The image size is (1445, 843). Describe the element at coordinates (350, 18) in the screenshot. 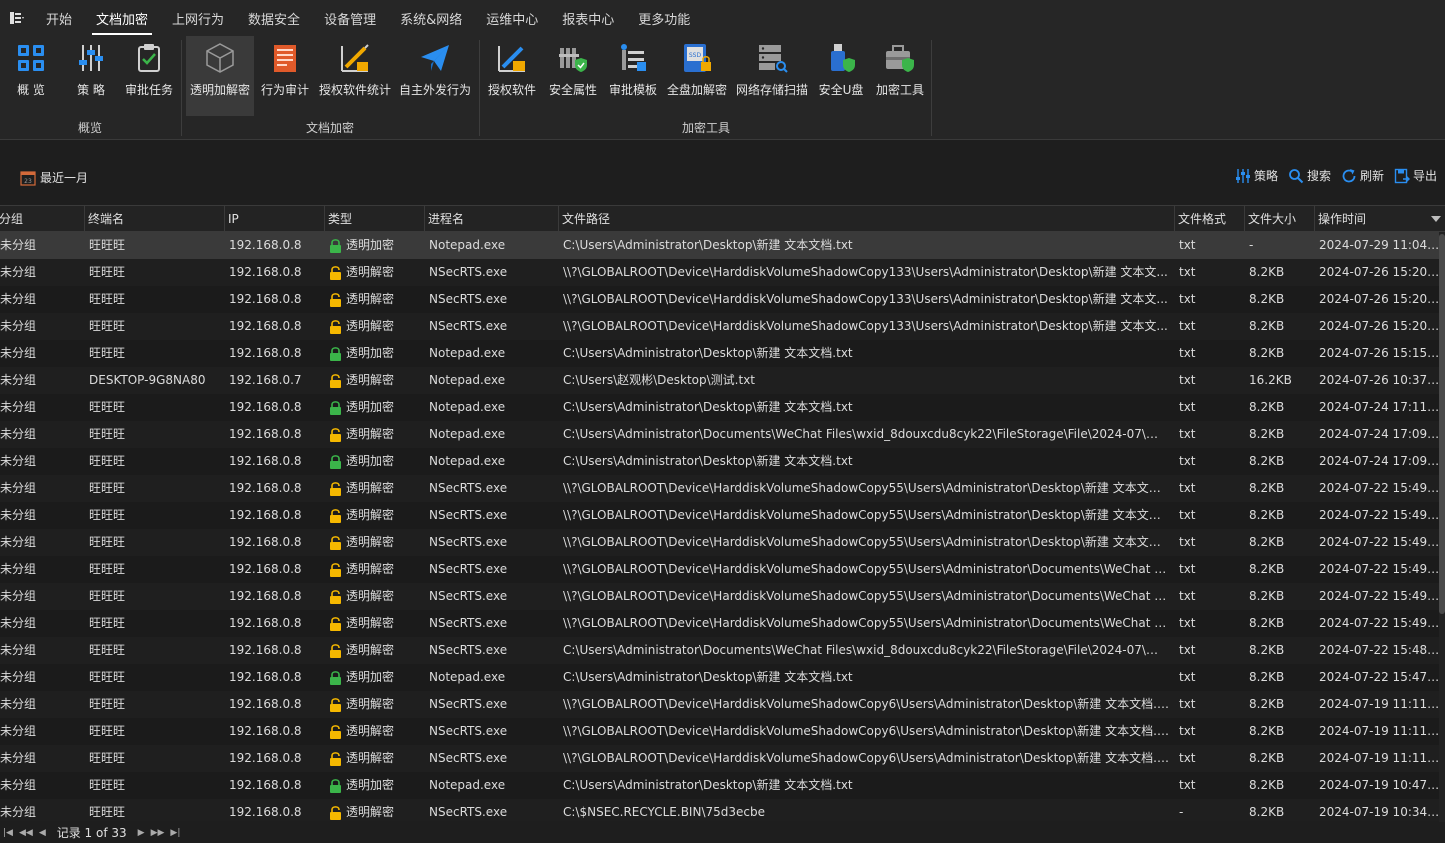

I see `menu-tab: 设备管理` at that location.